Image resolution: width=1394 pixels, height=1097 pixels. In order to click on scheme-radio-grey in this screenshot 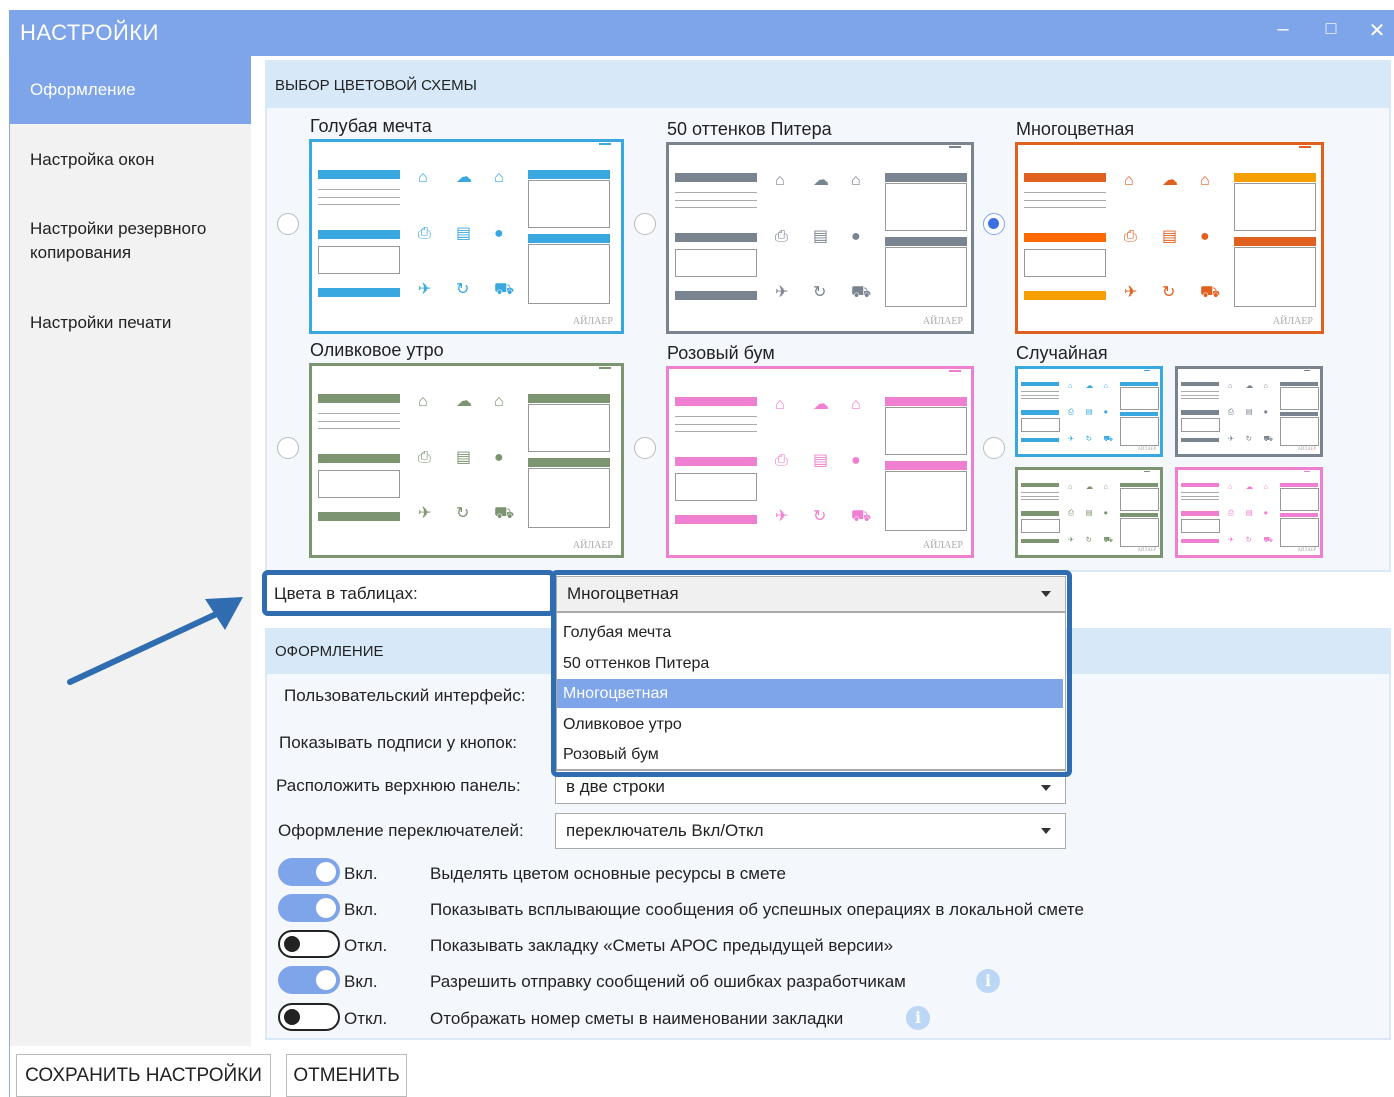, I will do `click(645, 224)`.